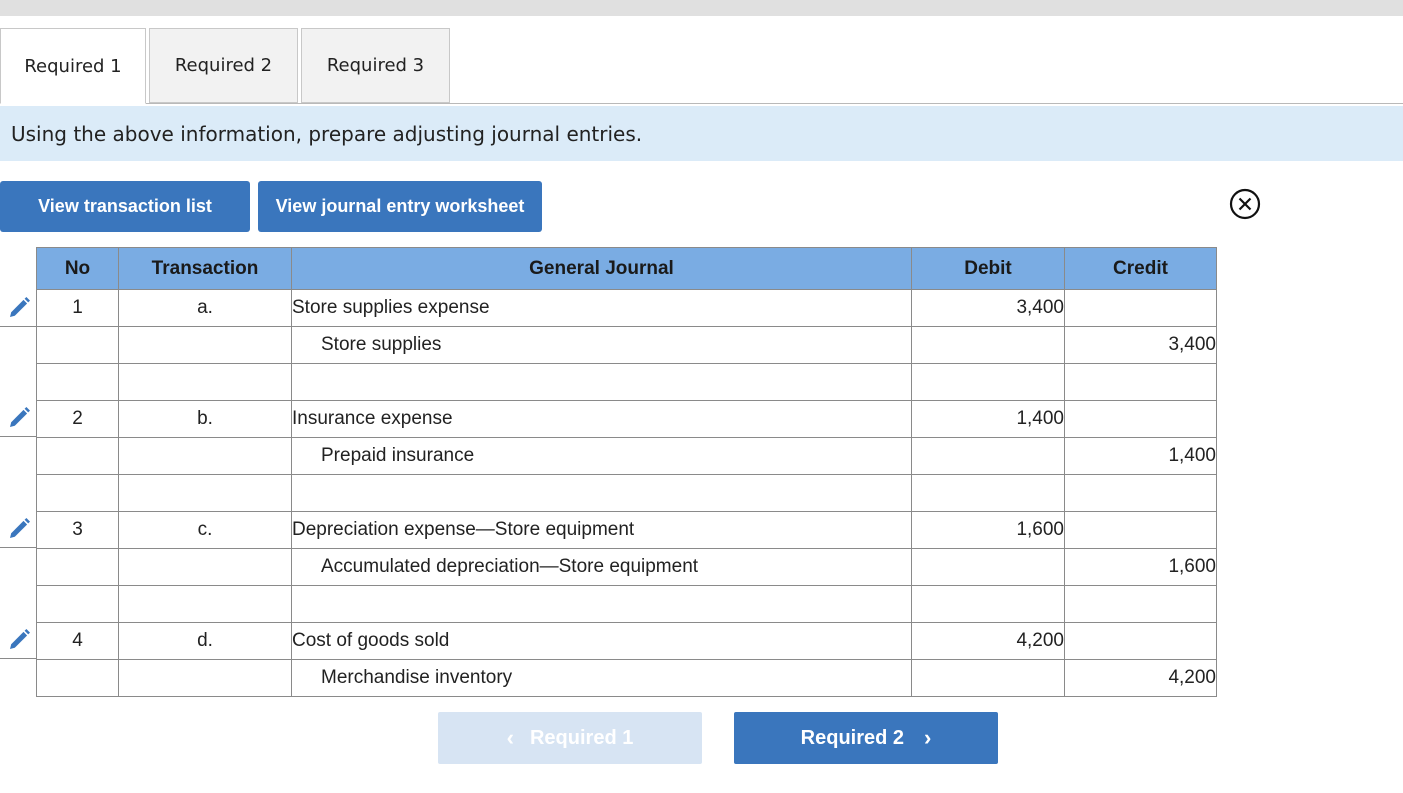 This screenshot has height=793, width=1403. I want to click on previous-required-1-button: ‹ Required 1, so click(570, 738).